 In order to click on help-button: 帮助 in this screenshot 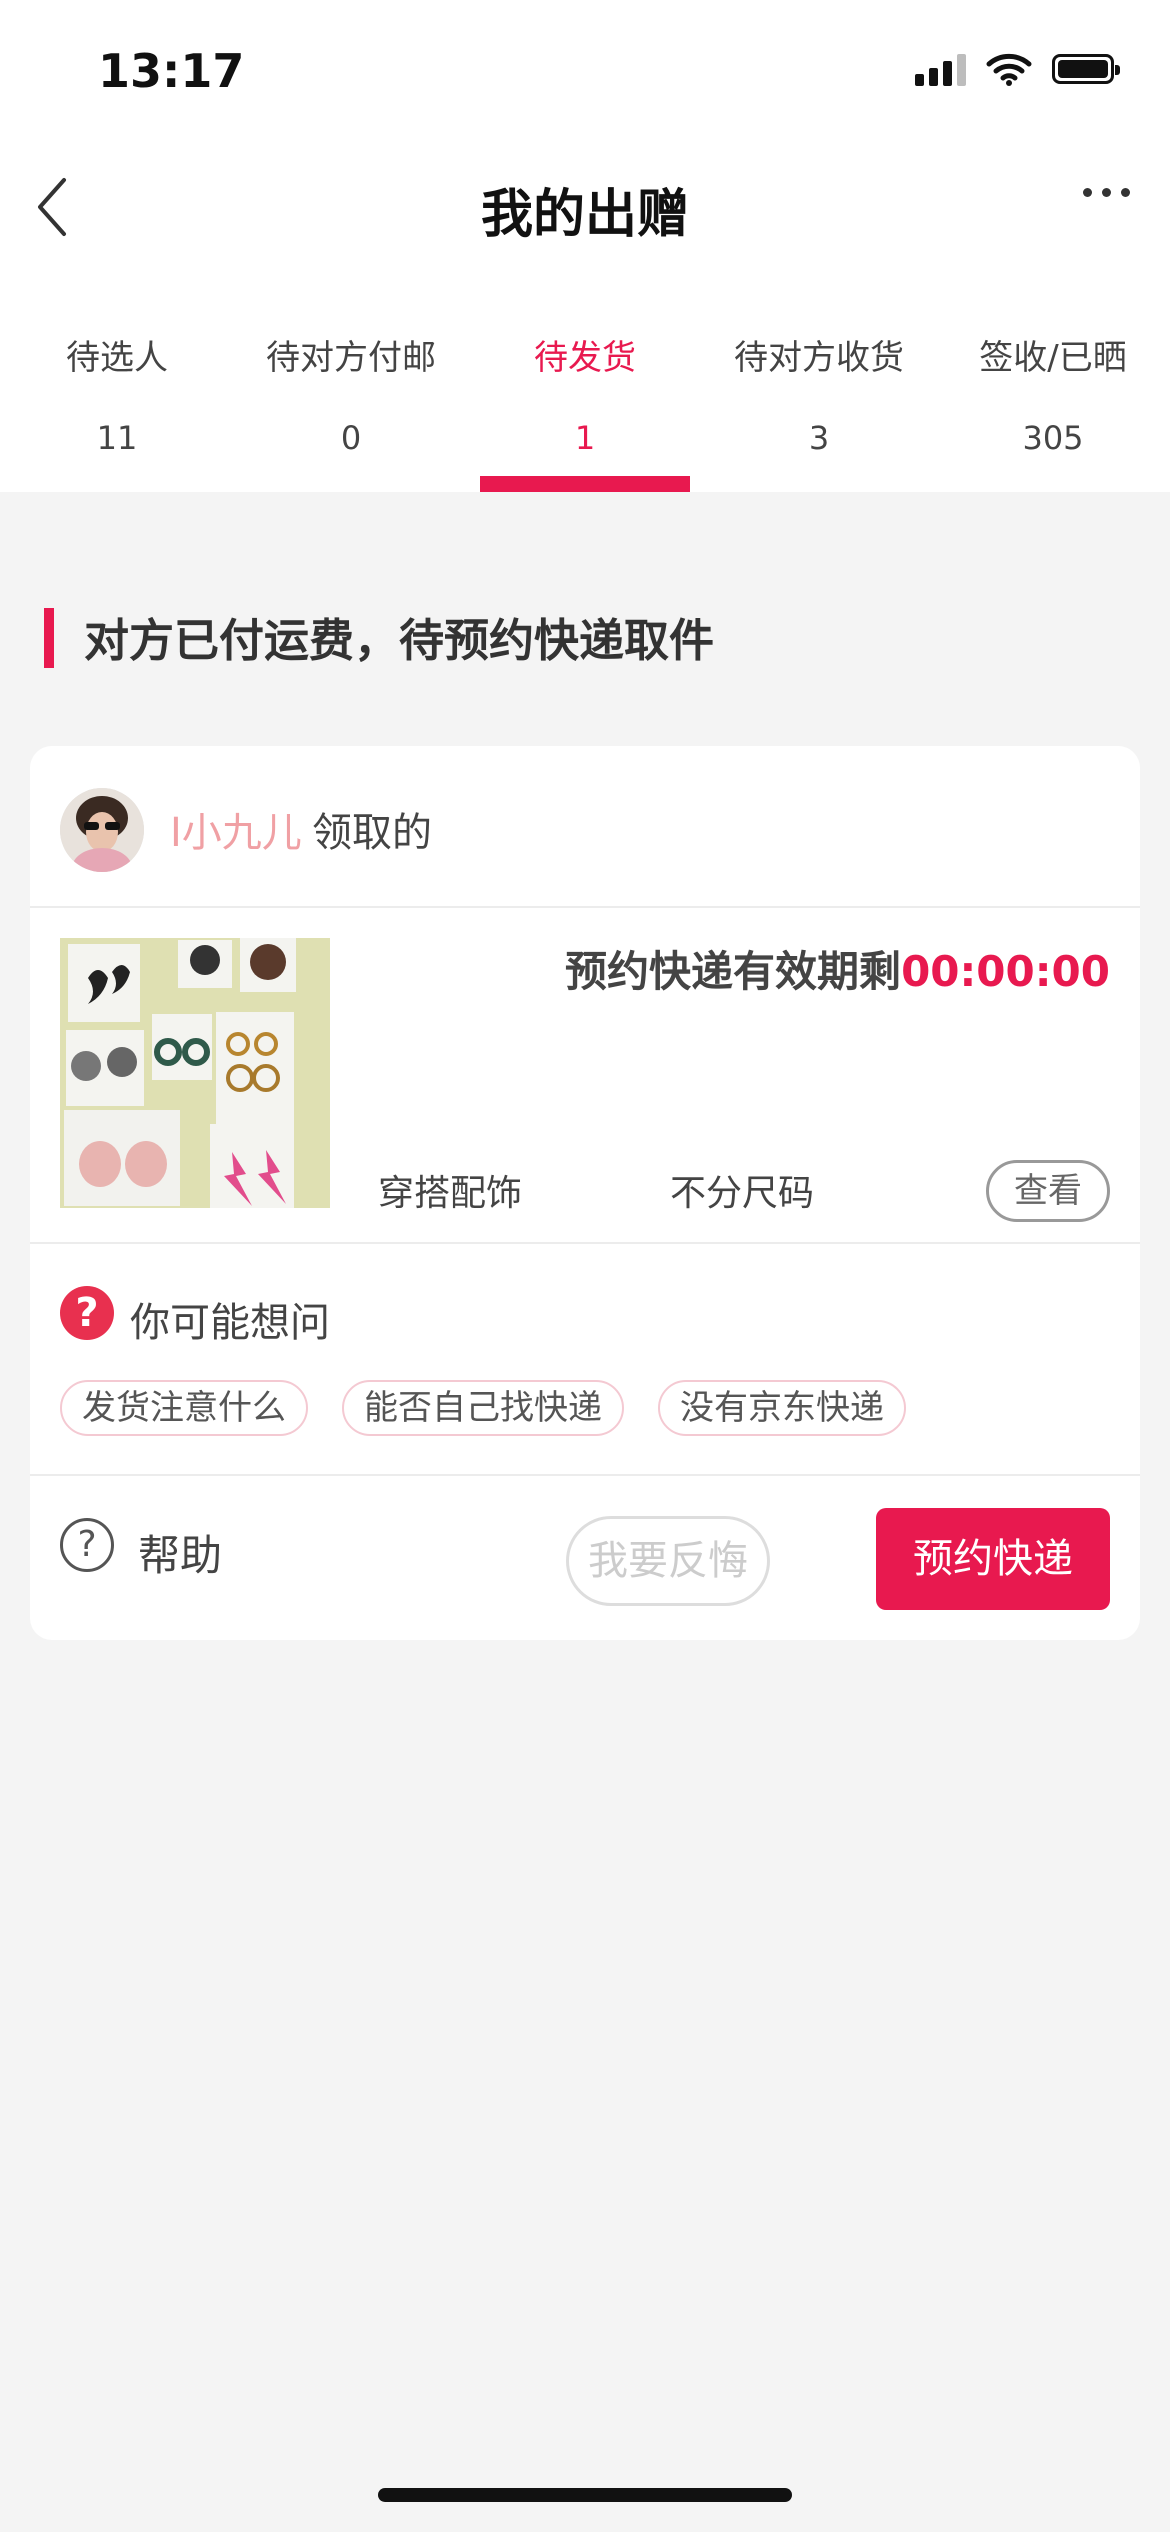, I will do `click(180, 1552)`.